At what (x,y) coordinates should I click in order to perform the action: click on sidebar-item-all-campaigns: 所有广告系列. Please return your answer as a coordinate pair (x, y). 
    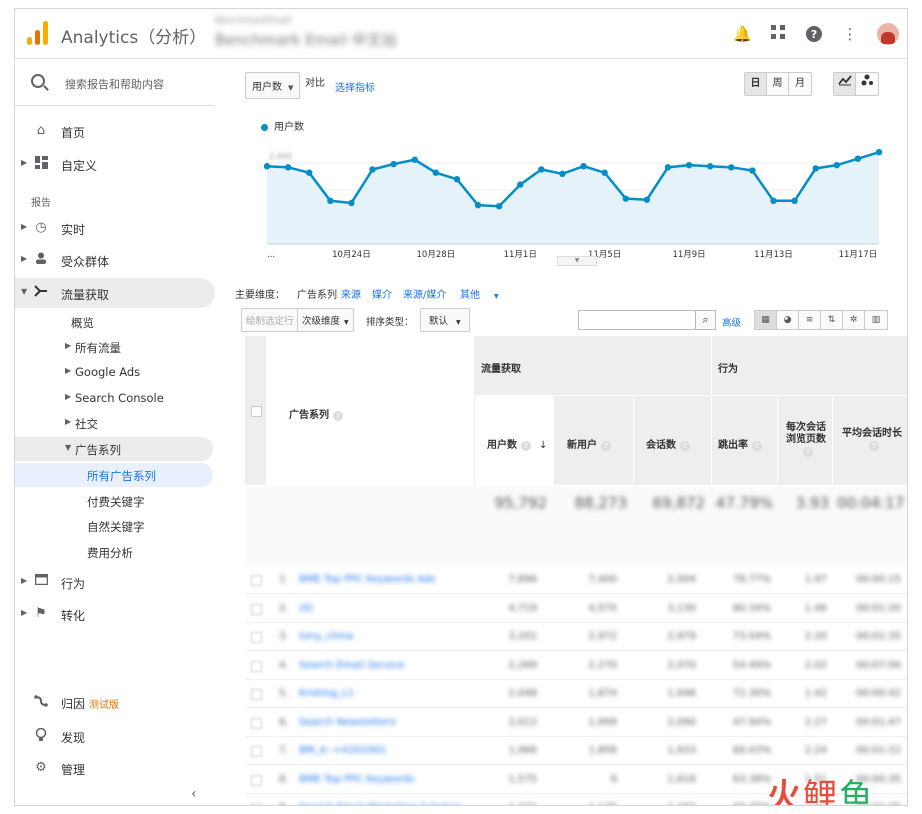
    Looking at the image, I should click on (114, 475).